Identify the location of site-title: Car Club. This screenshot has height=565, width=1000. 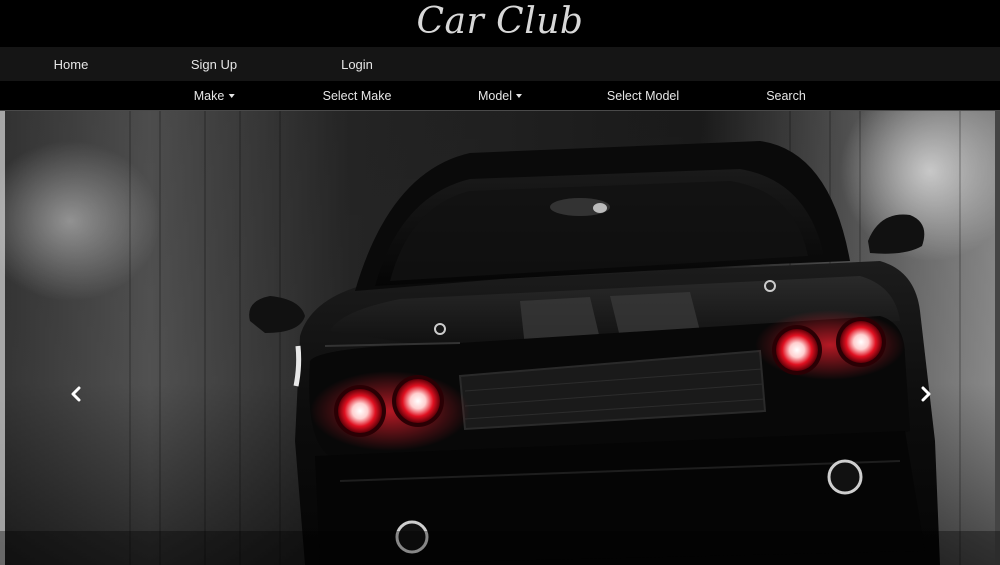
(500, 21).